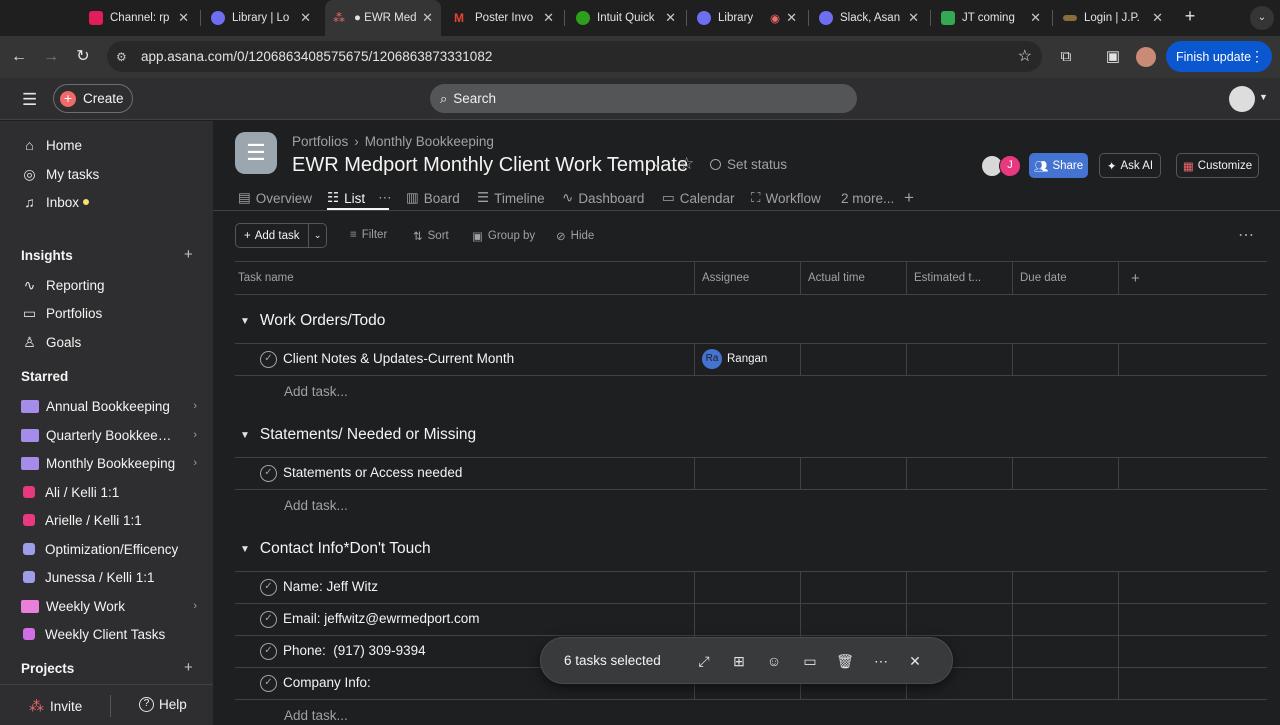 The width and height of the screenshot is (1280, 725). Describe the element at coordinates (111, 492) in the screenshot. I see `sidebar-item-starred: Ali / Kelli 1:1` at that location.